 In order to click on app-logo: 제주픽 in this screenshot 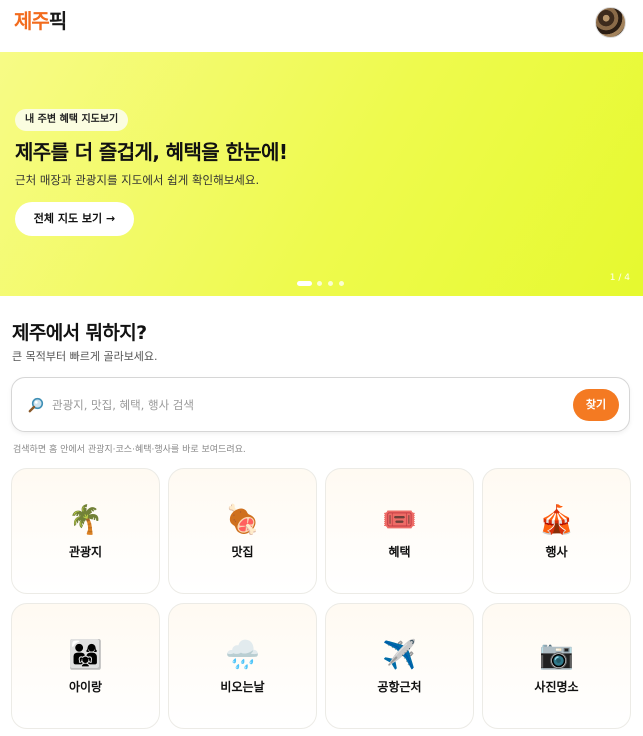, I will do `click(40, 21)`.